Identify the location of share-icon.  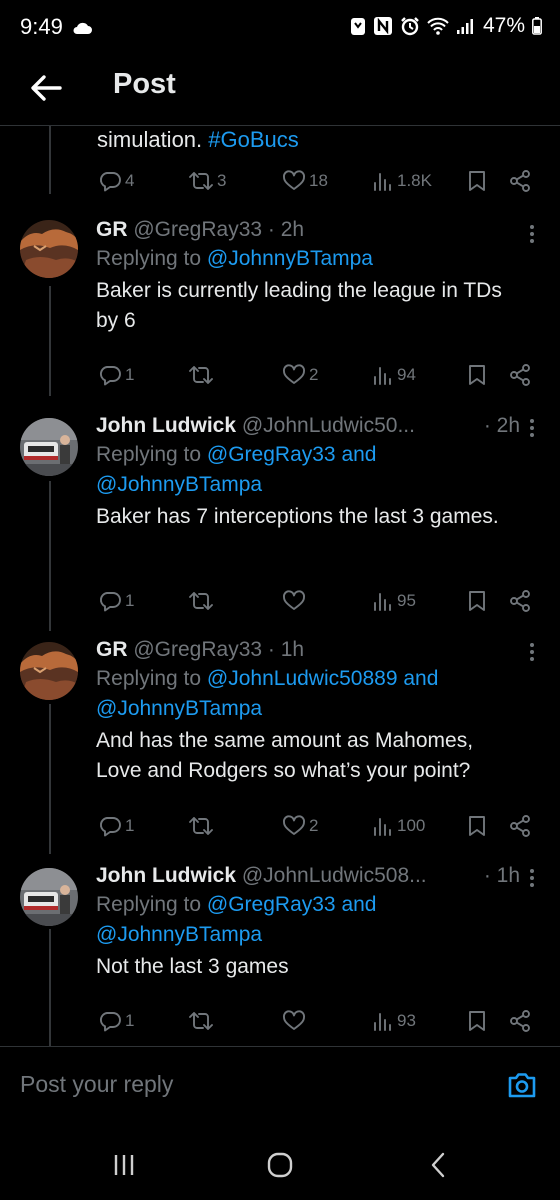
(520, 181).